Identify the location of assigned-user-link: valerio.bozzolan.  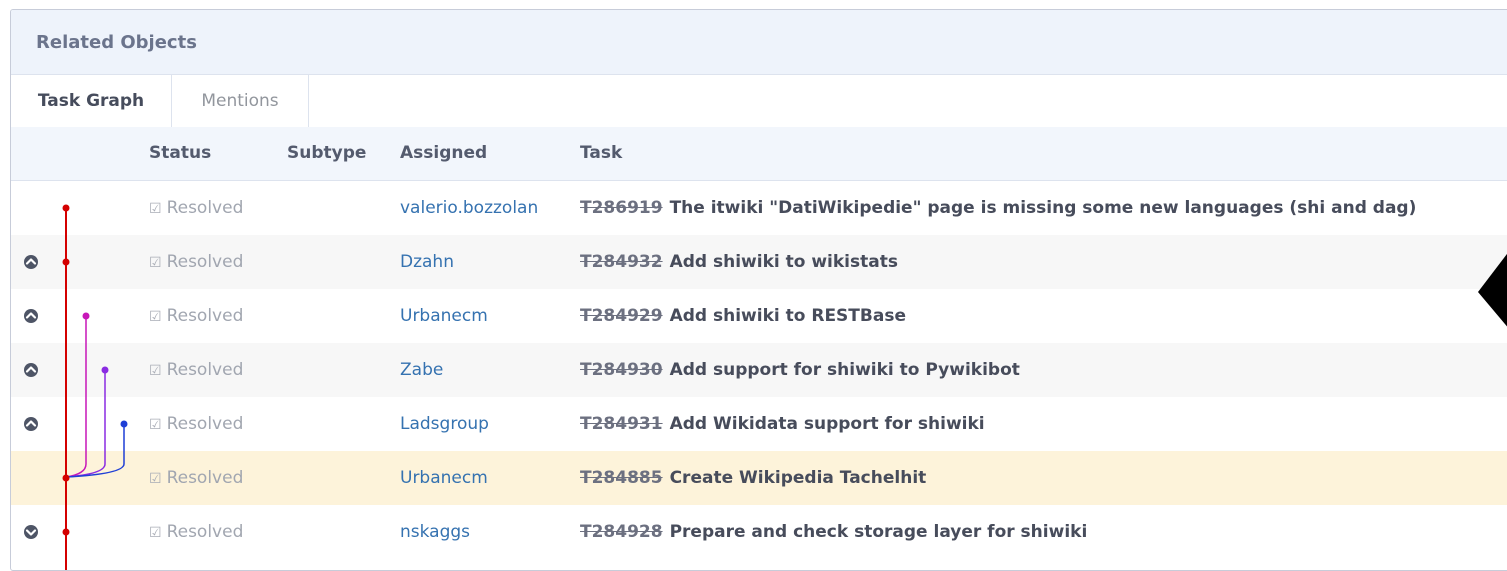
(469, 208).